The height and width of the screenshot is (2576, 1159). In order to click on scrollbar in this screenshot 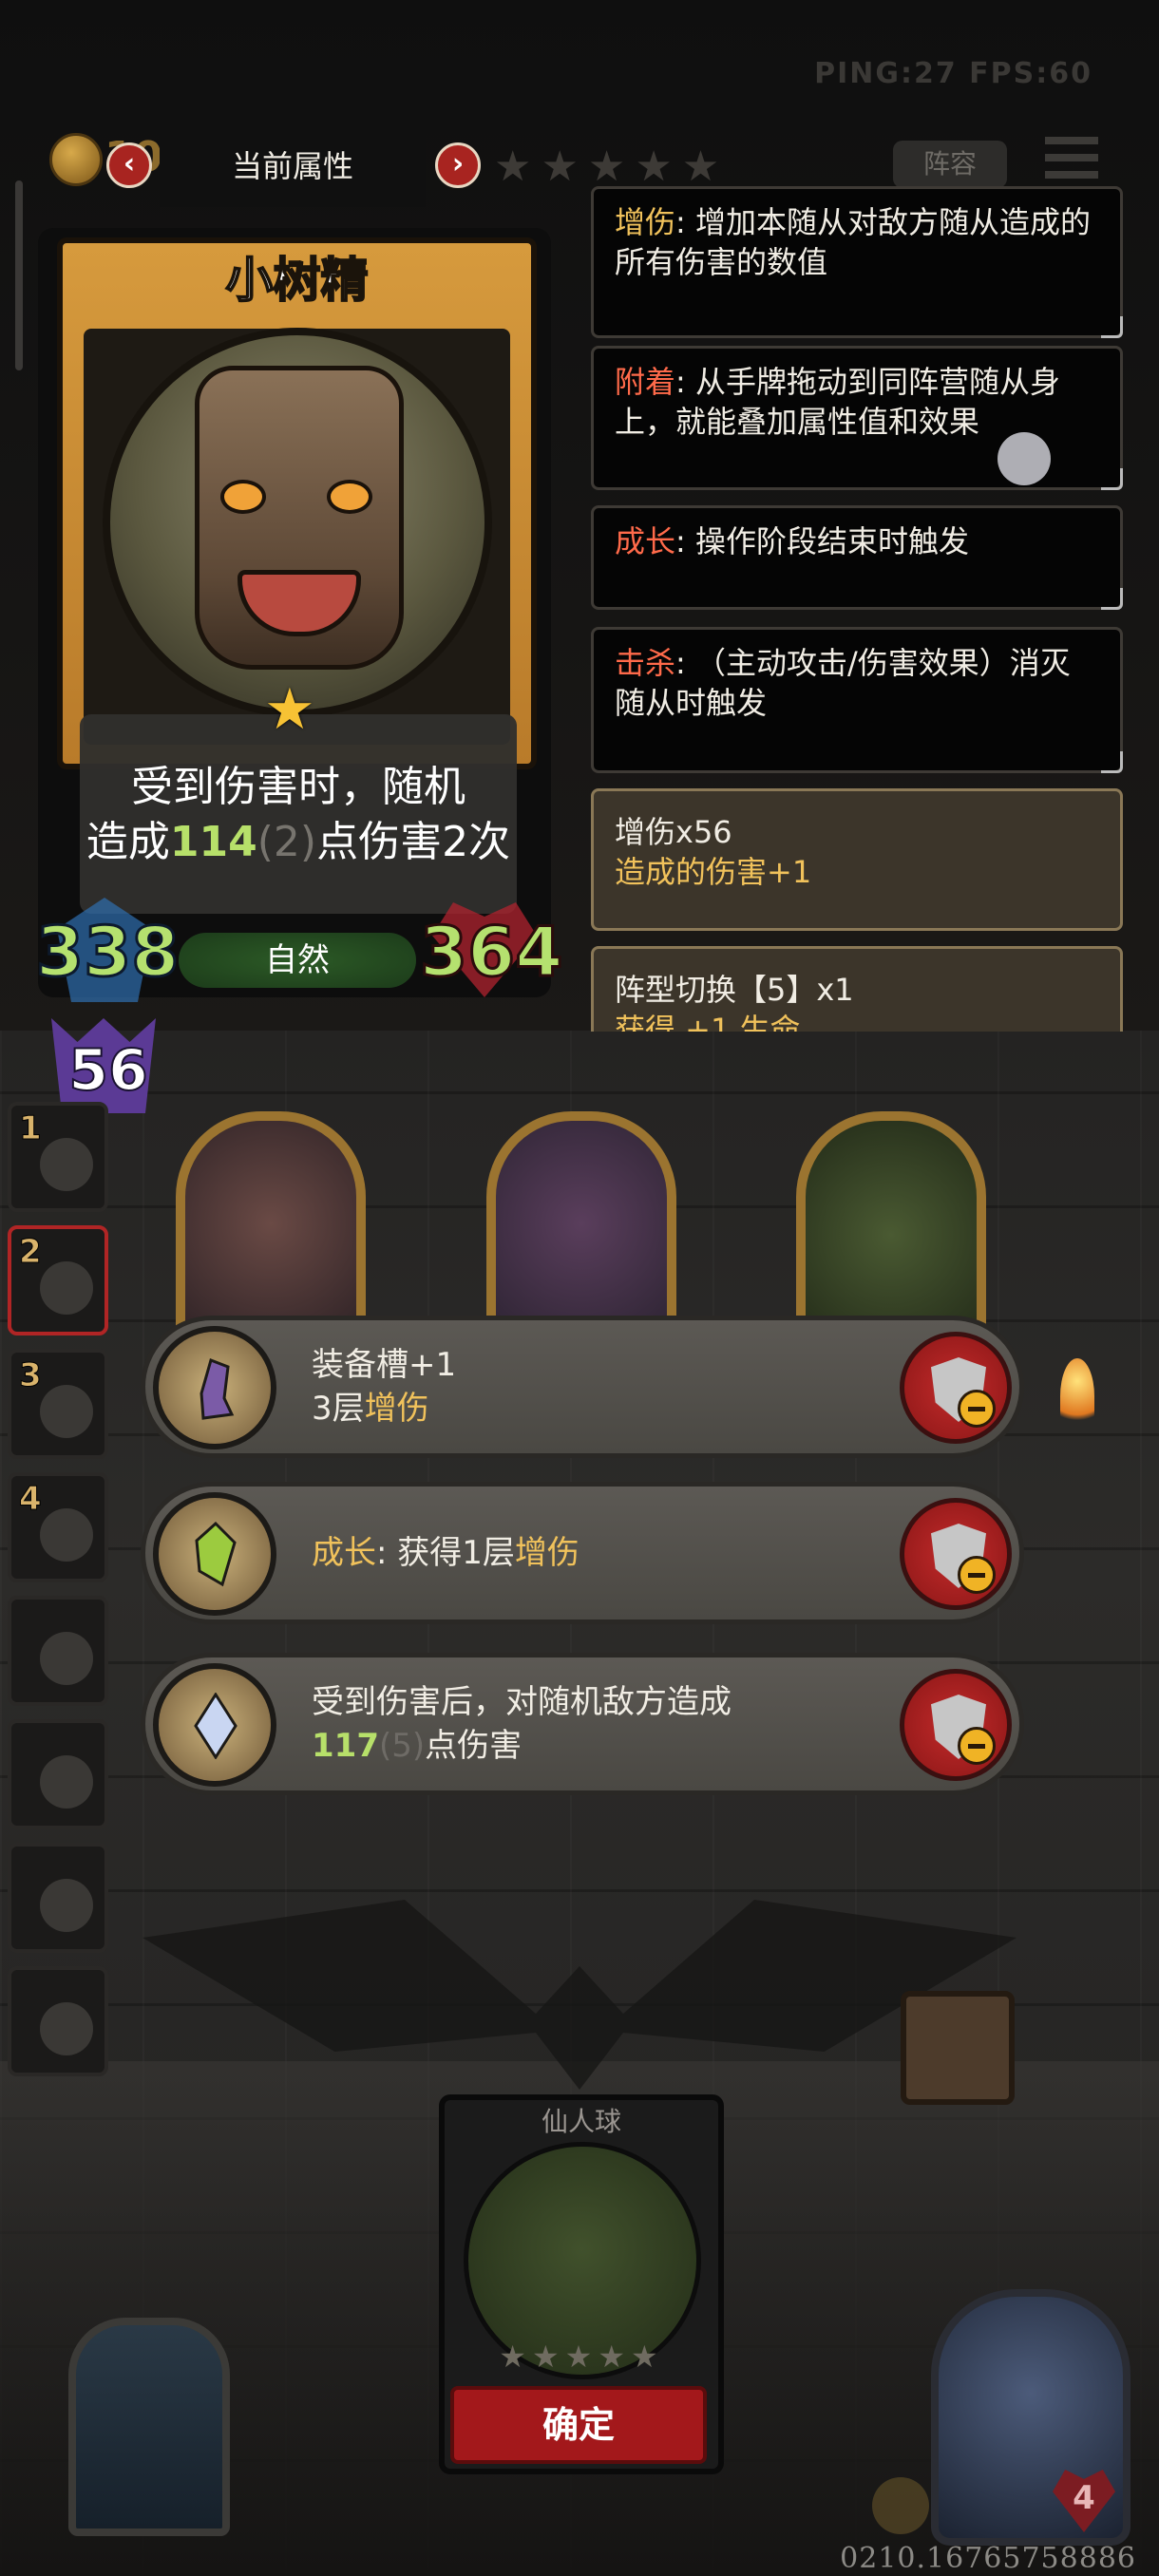, I will do `click(19, 275)`.